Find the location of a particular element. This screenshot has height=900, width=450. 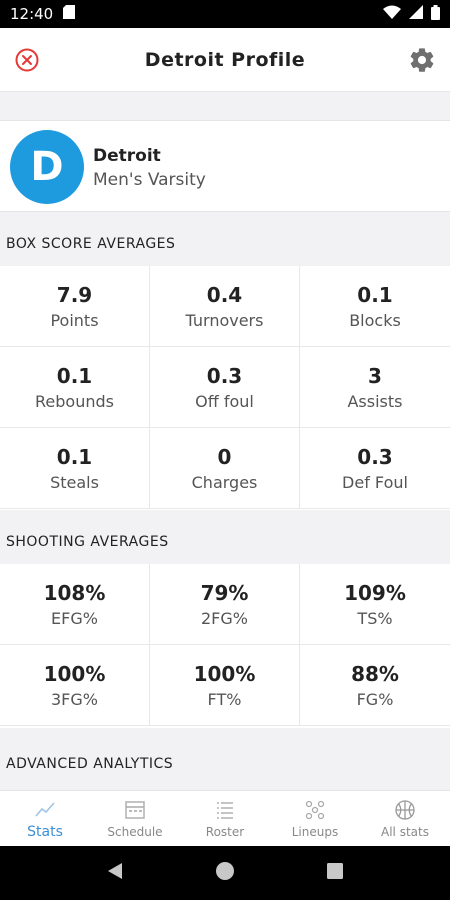

stat-cell: 7.9 Points is located at coordinates (75, 306).